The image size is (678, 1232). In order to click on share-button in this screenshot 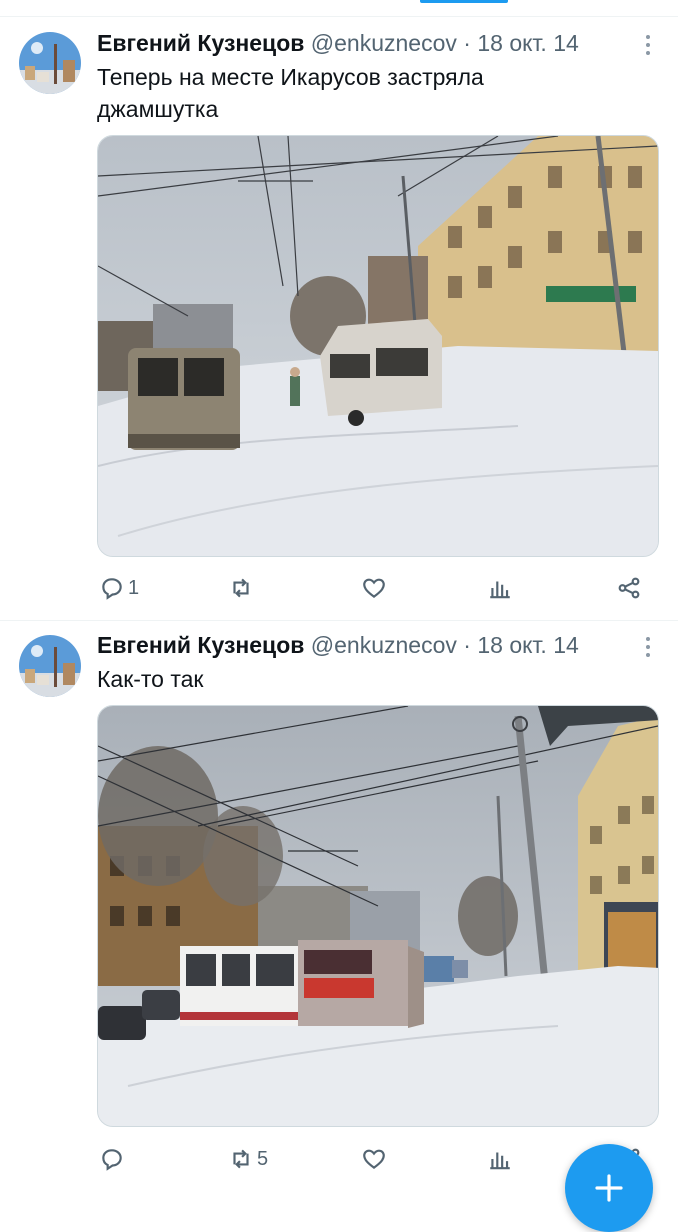, I will do `click(629, 588)`.